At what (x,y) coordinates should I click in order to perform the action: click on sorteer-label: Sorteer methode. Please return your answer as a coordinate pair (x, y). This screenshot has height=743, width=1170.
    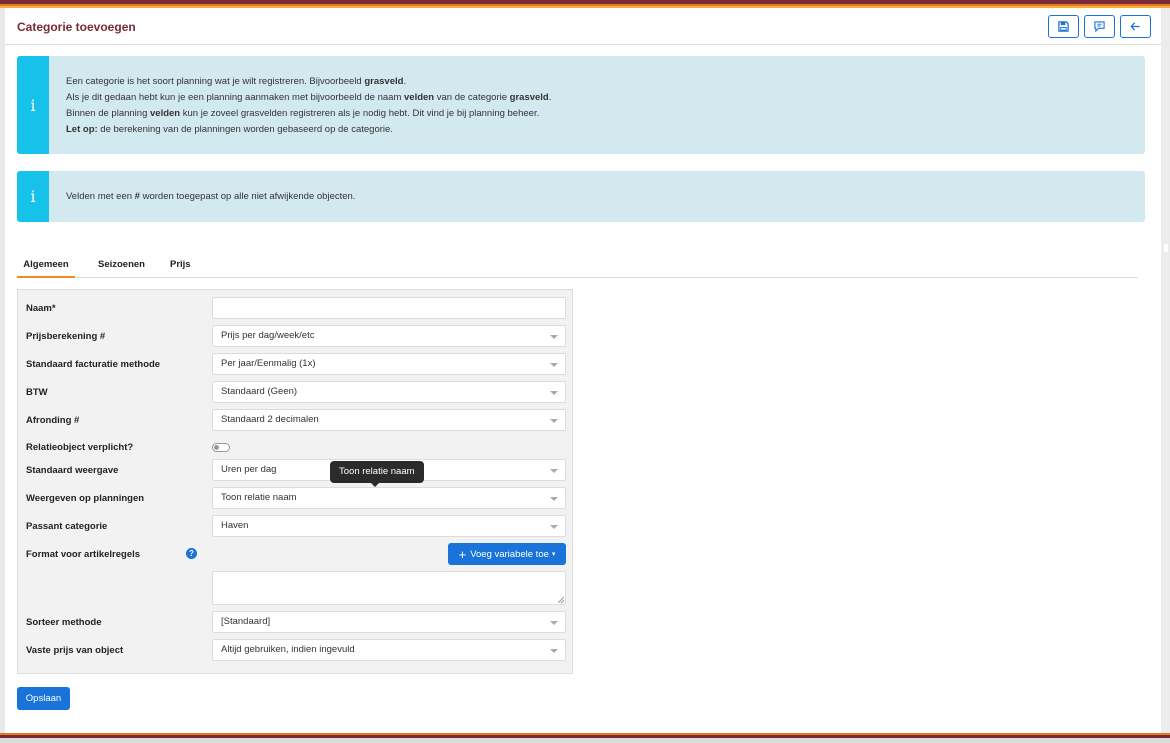
    Looking at the image, I should click on (64, 622).